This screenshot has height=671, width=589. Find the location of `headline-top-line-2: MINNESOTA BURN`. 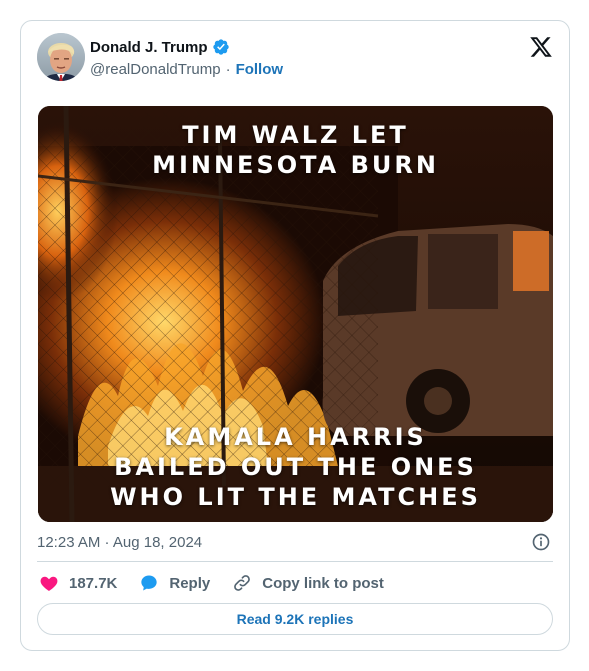

headline-top-line-2: MINNESOTA BURN is located at coordinates (295, 165).